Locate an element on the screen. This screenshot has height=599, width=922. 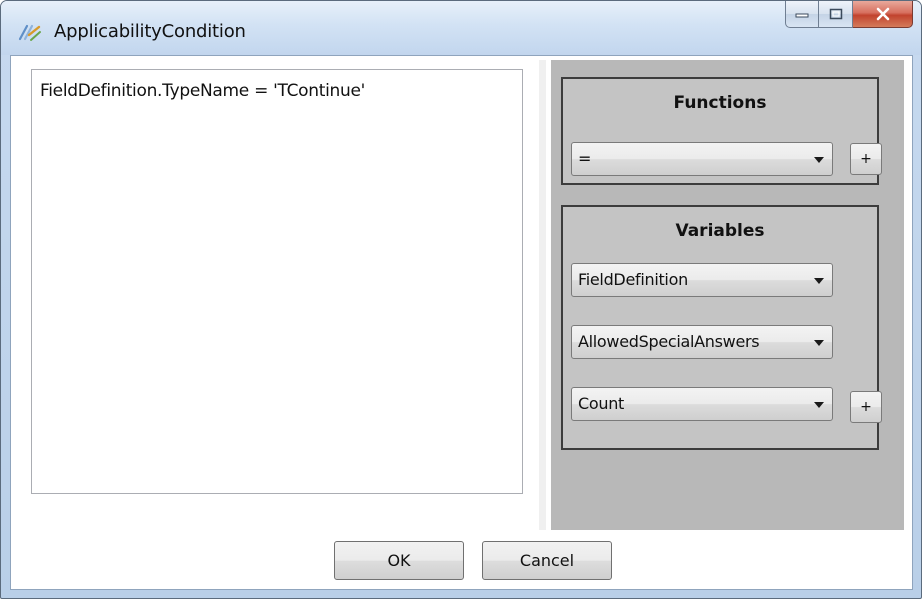
minimize-button is located at coordinates (802, 14).